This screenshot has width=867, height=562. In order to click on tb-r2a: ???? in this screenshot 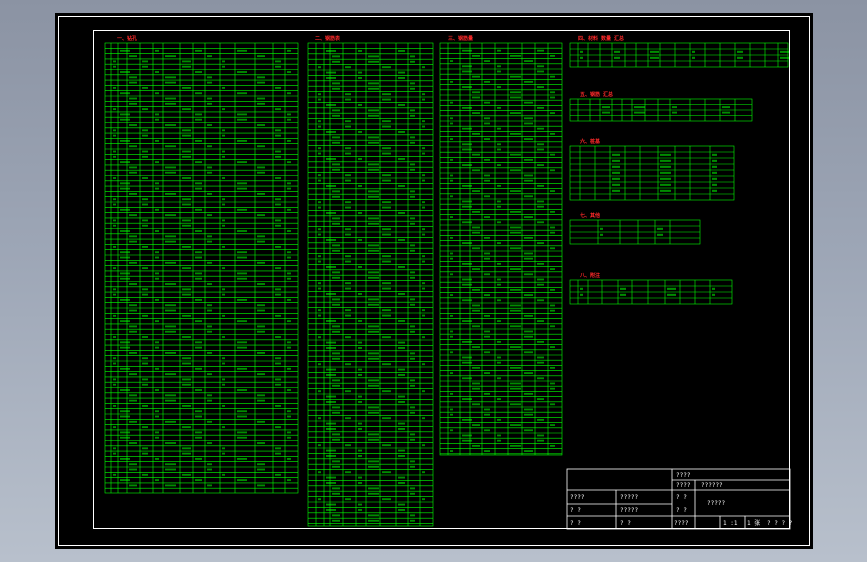, I will do `click(683, 485)`.